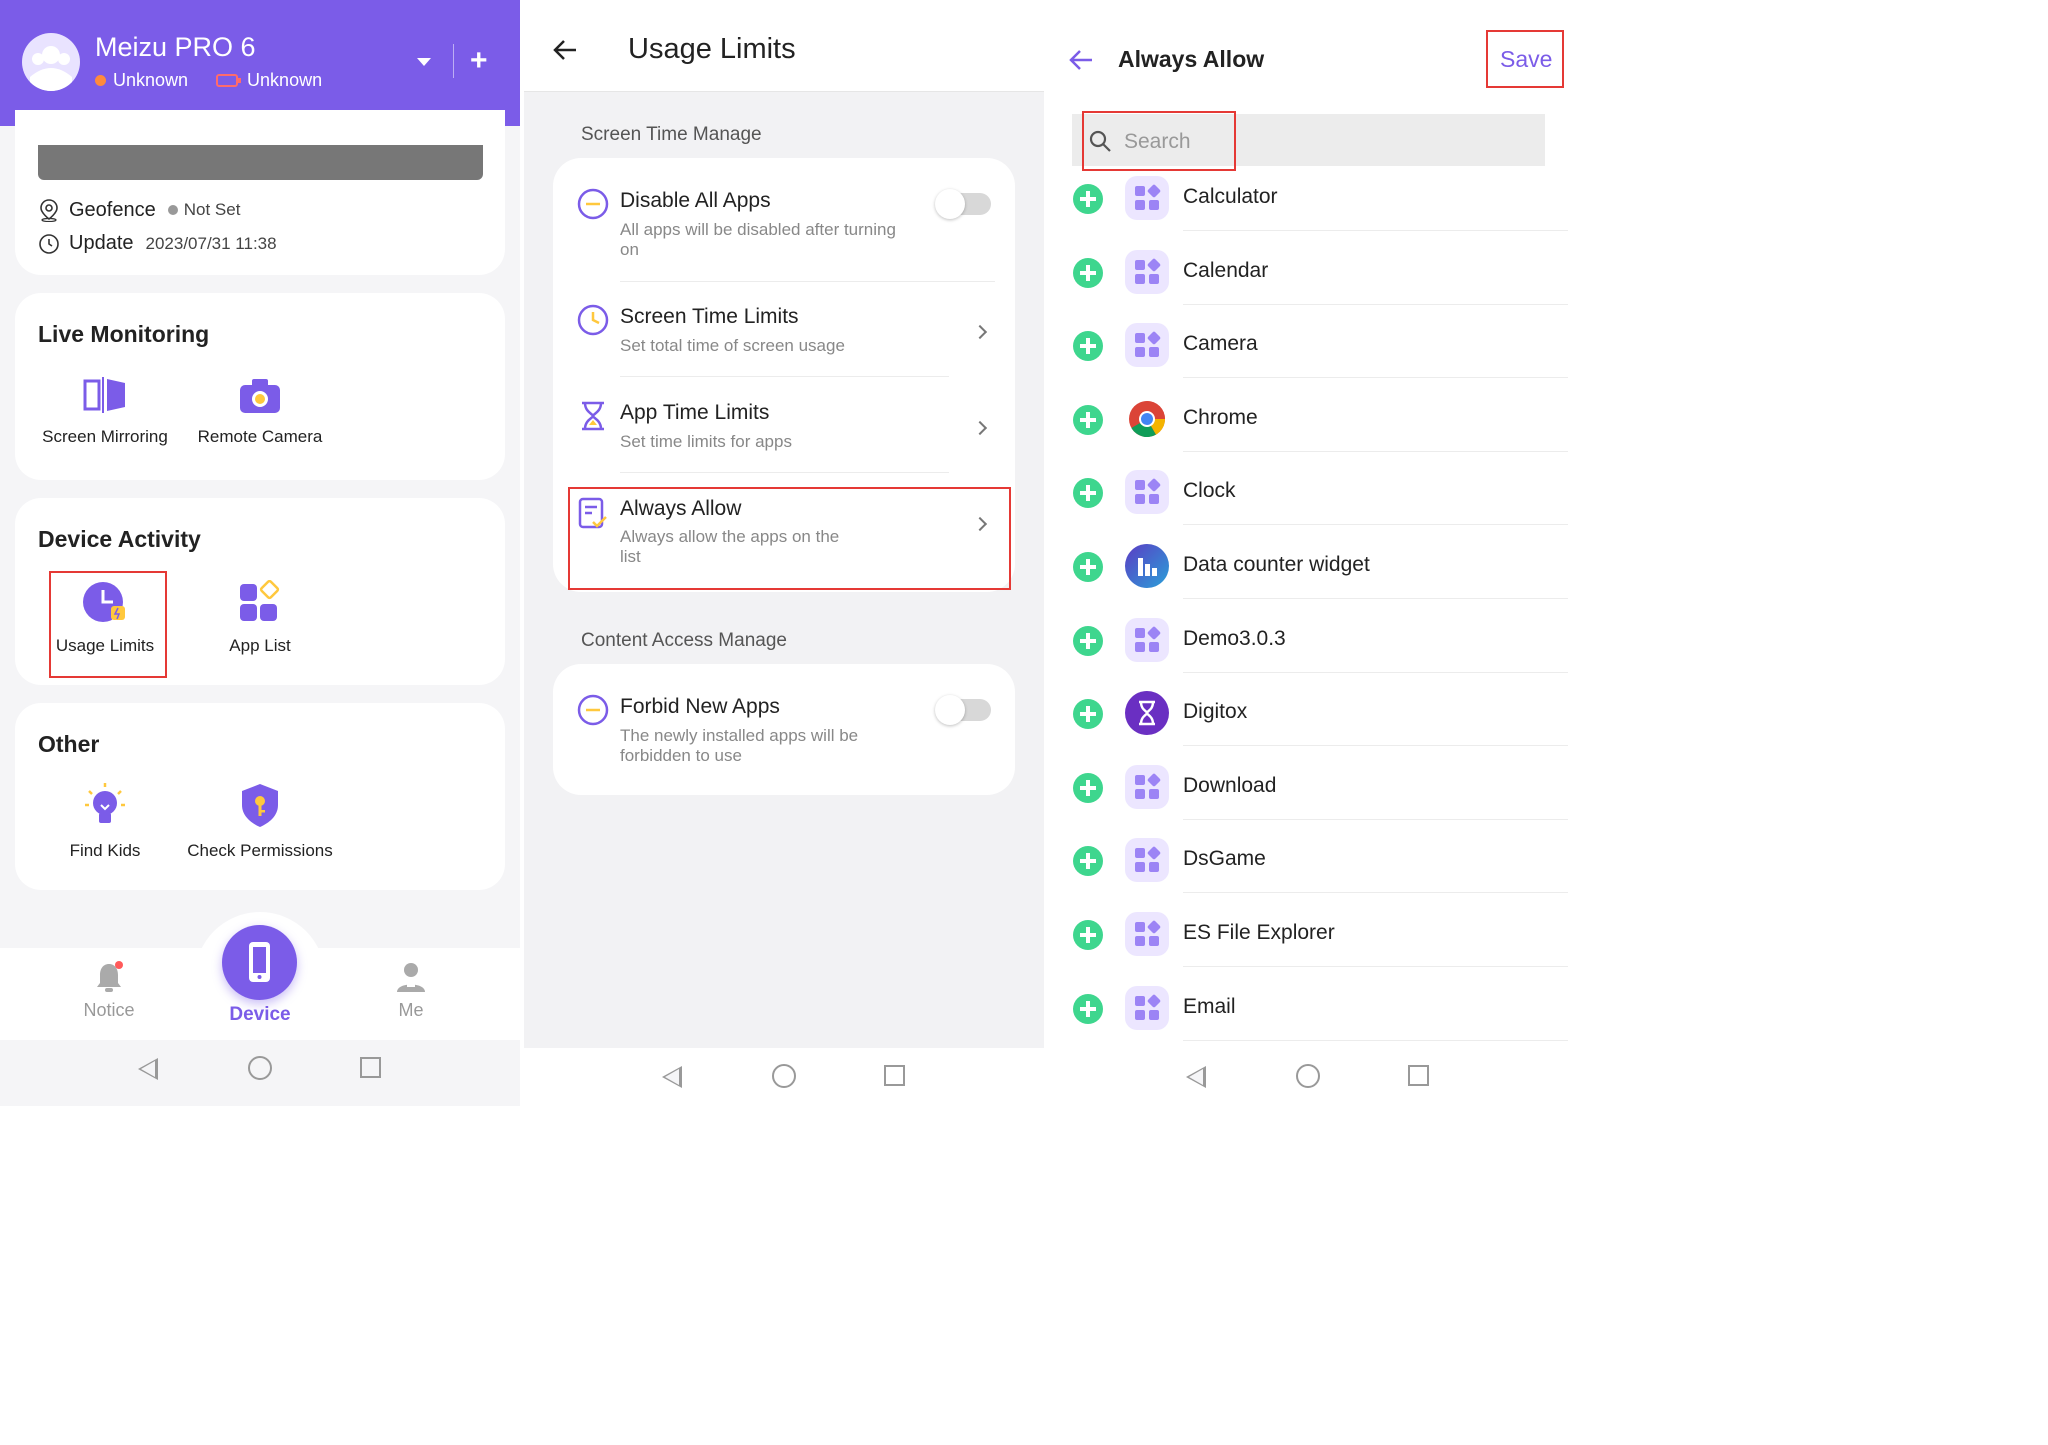 This screenshot has height=1445, width=2048. Describe the element at coordinates (260, 600) in the screenshot. I see `app-list-icon` at that location.